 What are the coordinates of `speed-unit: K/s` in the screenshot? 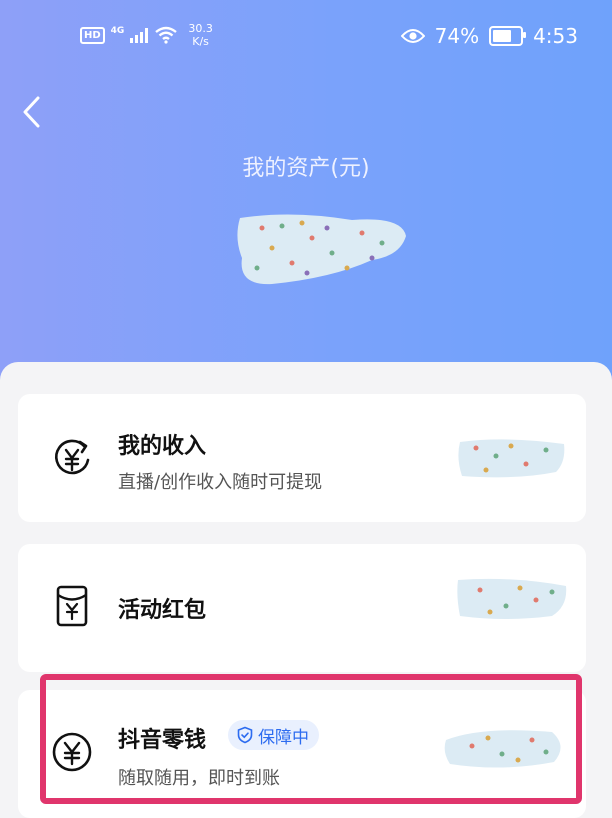 It's located at (200, 41).